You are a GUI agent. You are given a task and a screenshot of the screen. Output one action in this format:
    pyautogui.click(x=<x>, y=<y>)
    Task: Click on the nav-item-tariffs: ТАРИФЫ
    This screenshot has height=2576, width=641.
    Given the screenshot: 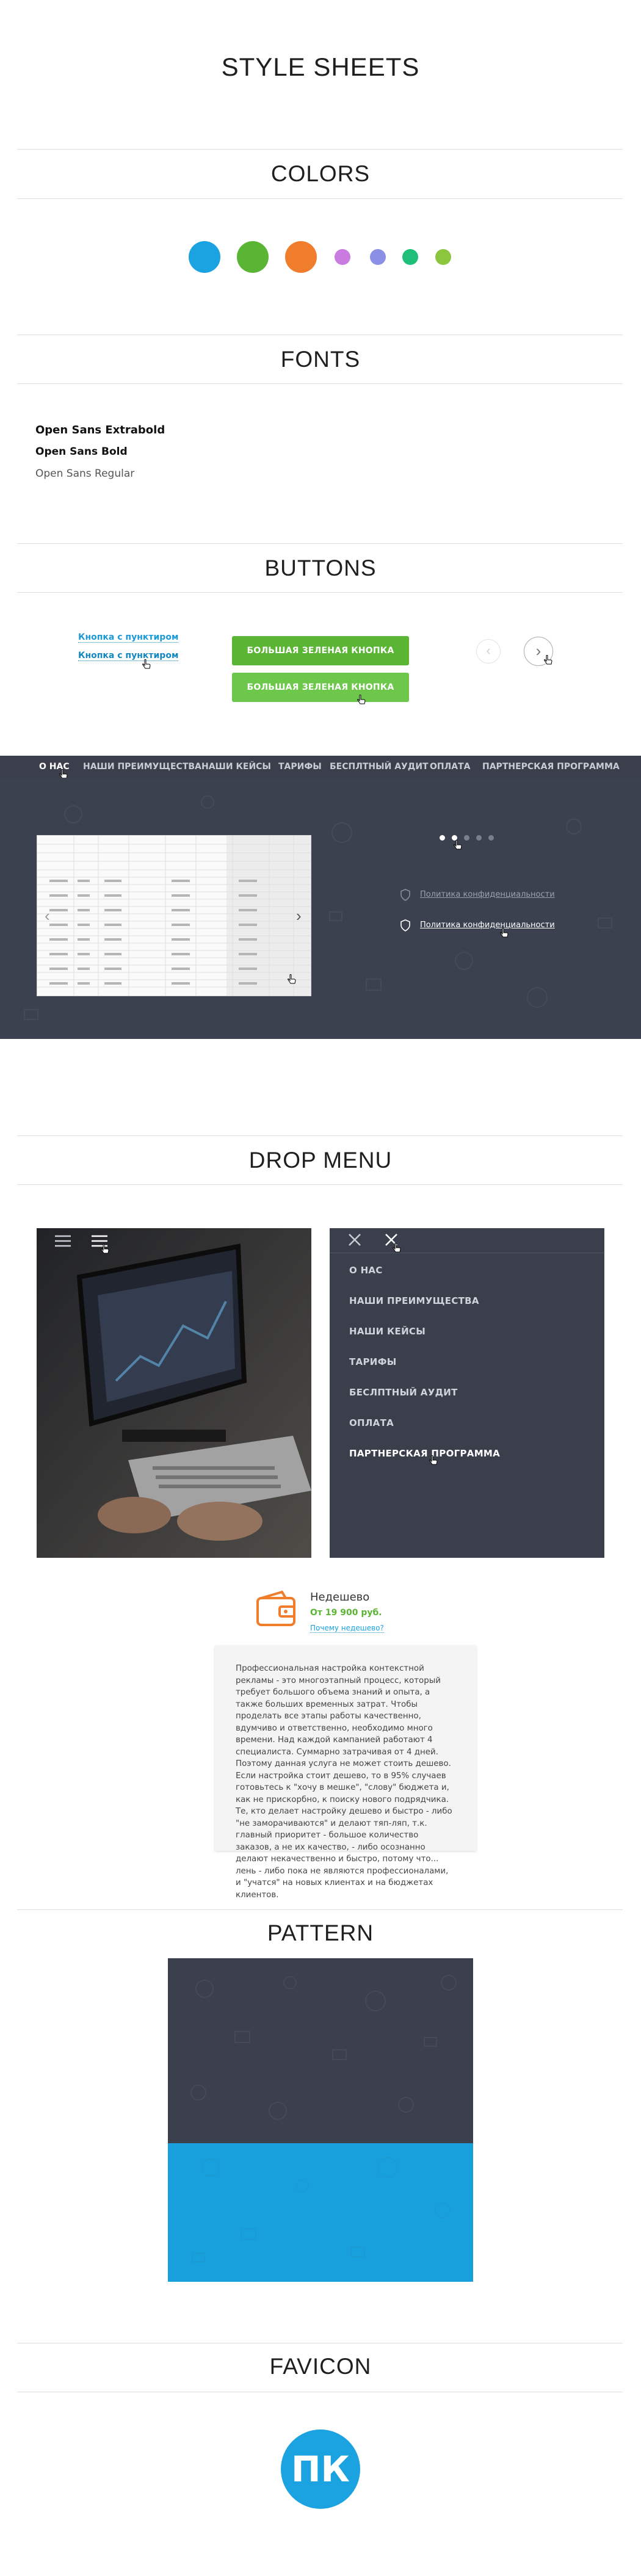 What is the action you would take?
    pyautogui.click(x=300, y=767)
    